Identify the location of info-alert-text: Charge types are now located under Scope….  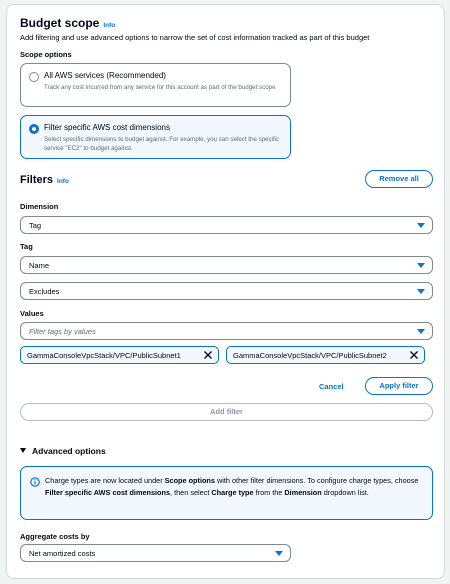
(232, 486).